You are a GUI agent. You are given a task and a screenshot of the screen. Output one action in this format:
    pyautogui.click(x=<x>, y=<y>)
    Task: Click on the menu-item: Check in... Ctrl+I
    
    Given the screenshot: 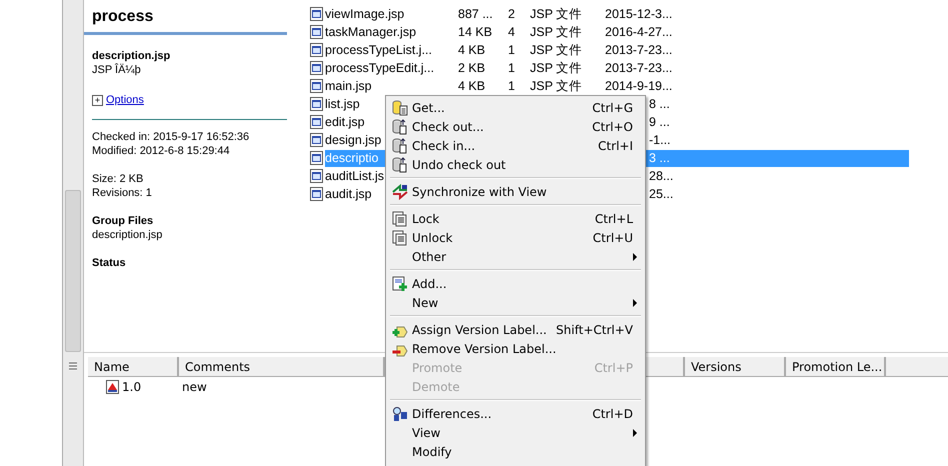 What is the action you would take?
    pyautogui.click(x=515, y=145)
    